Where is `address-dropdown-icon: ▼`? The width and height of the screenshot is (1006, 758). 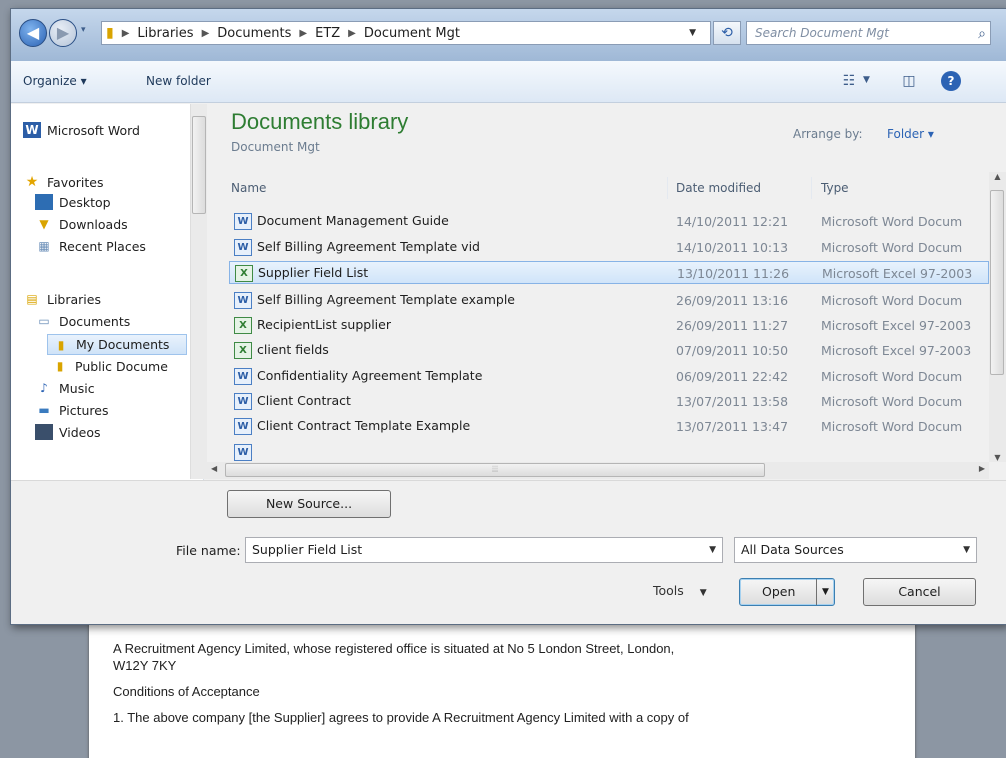 address-dropdown-icon: ▼ is located at coordinates (692, 33).